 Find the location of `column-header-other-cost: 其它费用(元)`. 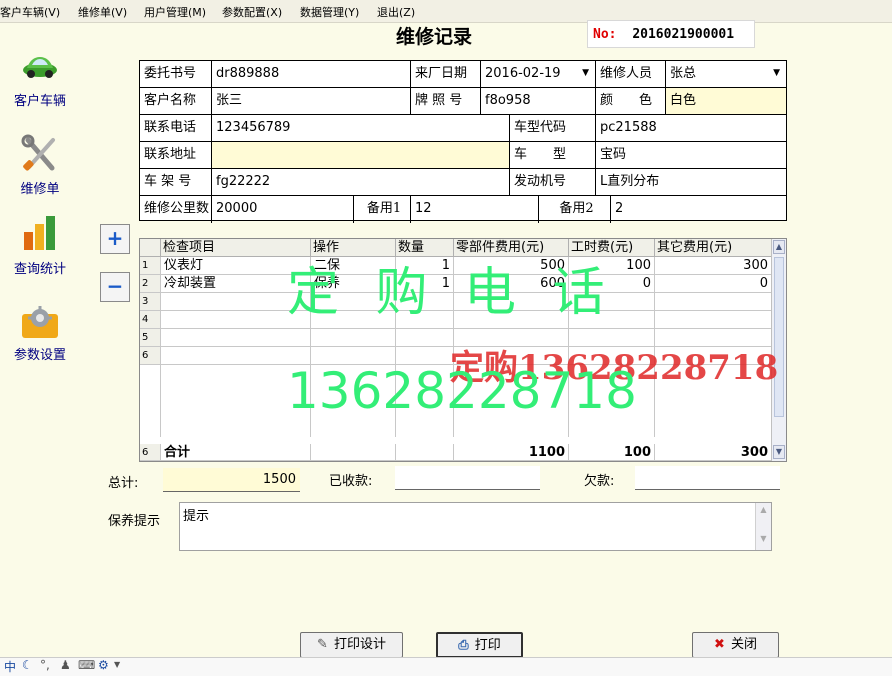

column-header-other-cost: 其它费用(元) is located at coordinates (713, 248).